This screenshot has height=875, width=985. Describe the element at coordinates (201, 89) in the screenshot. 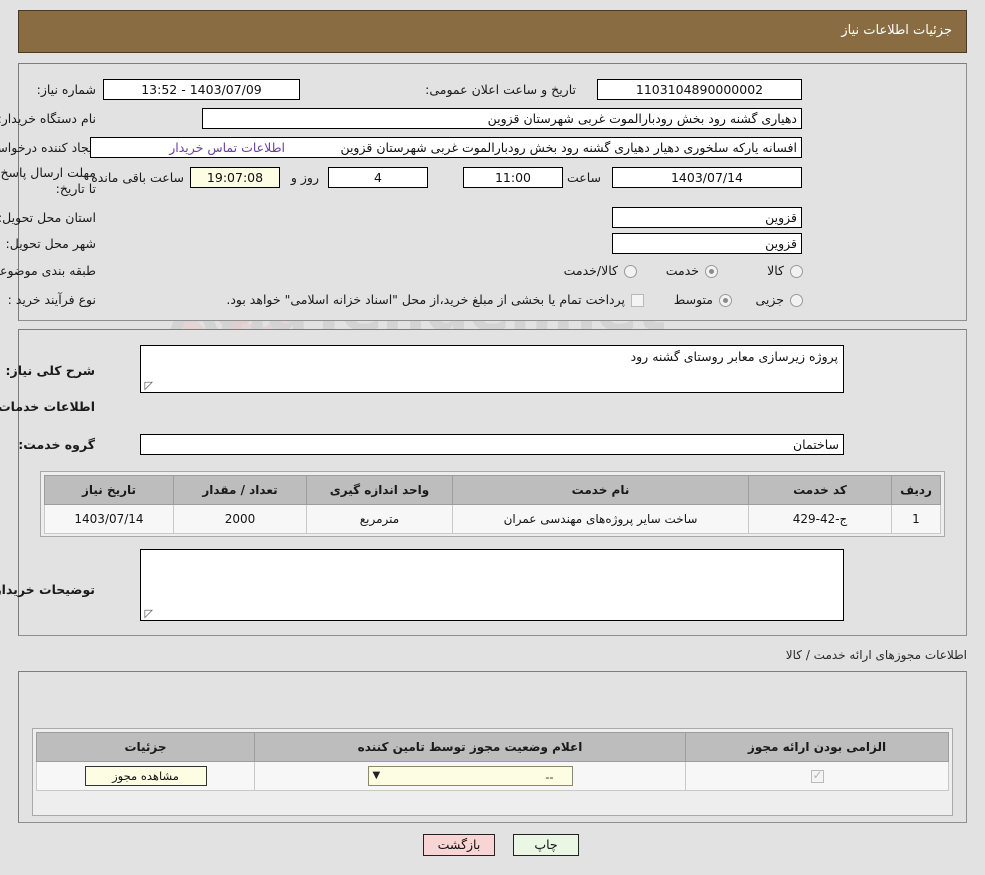

I see `announce-datetime-value: 1403/07/09 - 13:52` at that location.